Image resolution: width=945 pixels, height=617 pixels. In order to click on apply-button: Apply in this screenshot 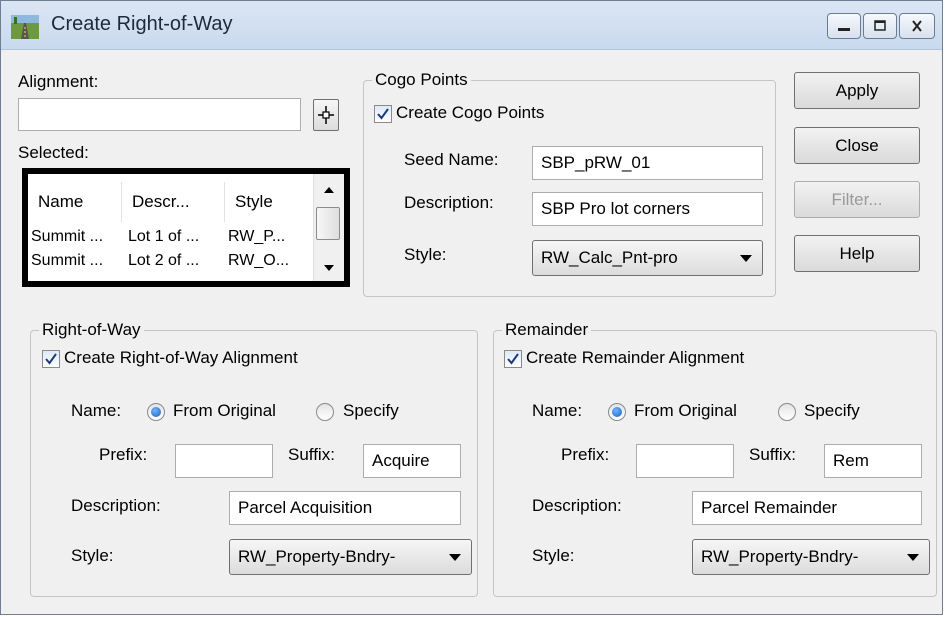, I will do `click(857, 90)`.